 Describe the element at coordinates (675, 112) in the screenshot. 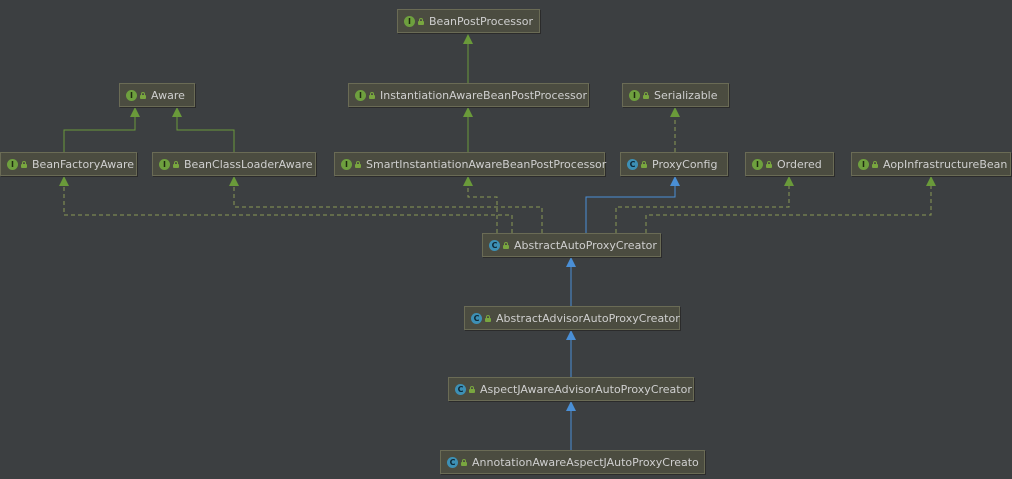

I see `arrowhead-pc-to-ser` at that location.